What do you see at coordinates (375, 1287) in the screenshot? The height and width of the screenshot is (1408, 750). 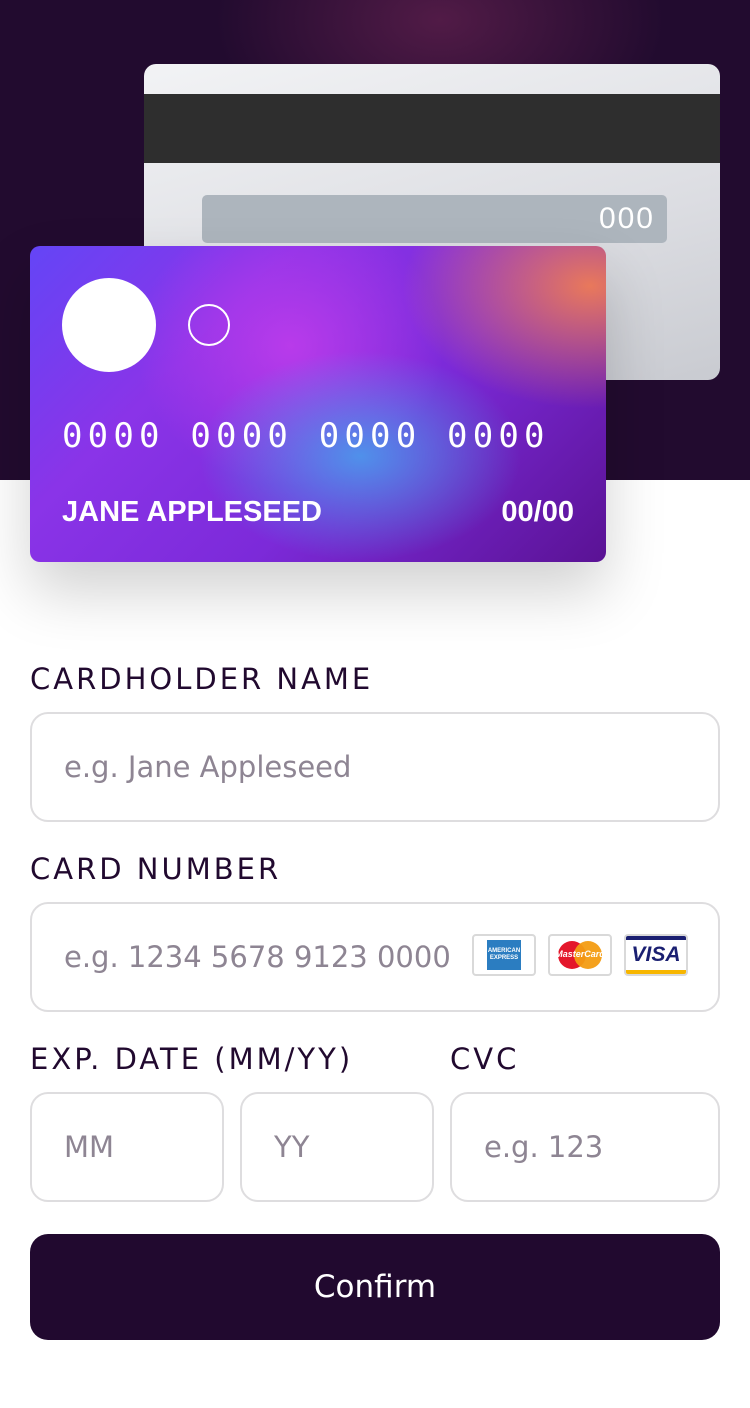 I see `confirm-button: Confirm` at bounding box center [375, 1287].